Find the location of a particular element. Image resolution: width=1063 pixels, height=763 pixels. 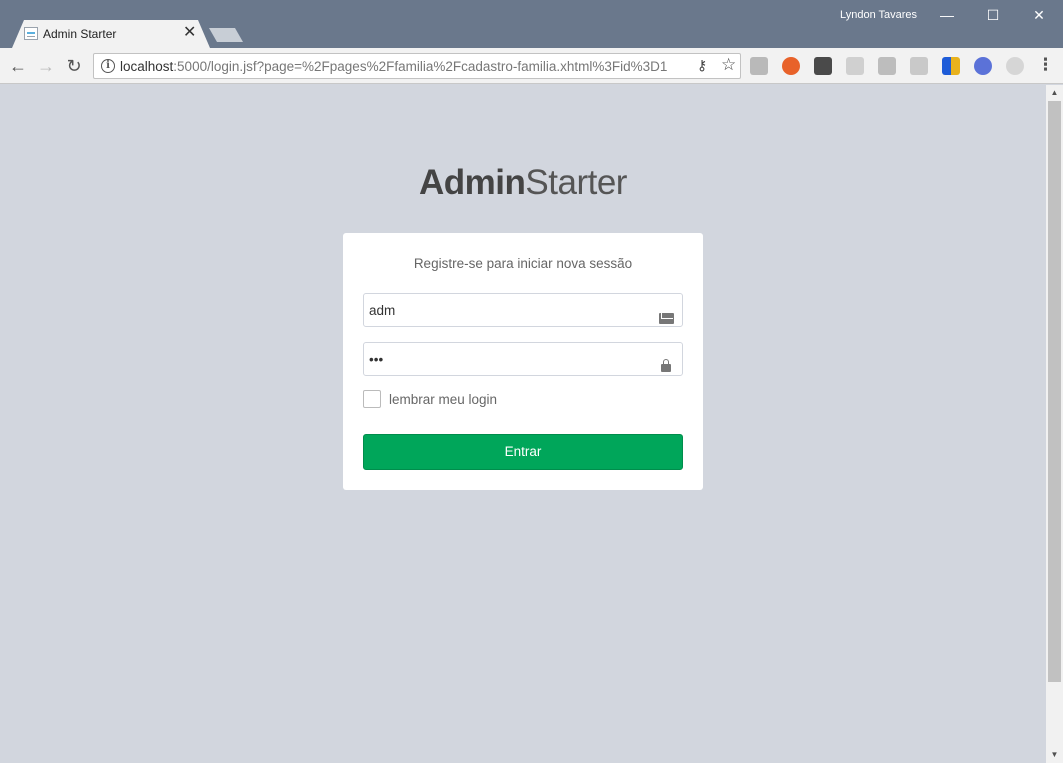

key-icon: ⚷ is located at coordinates (702, 65).